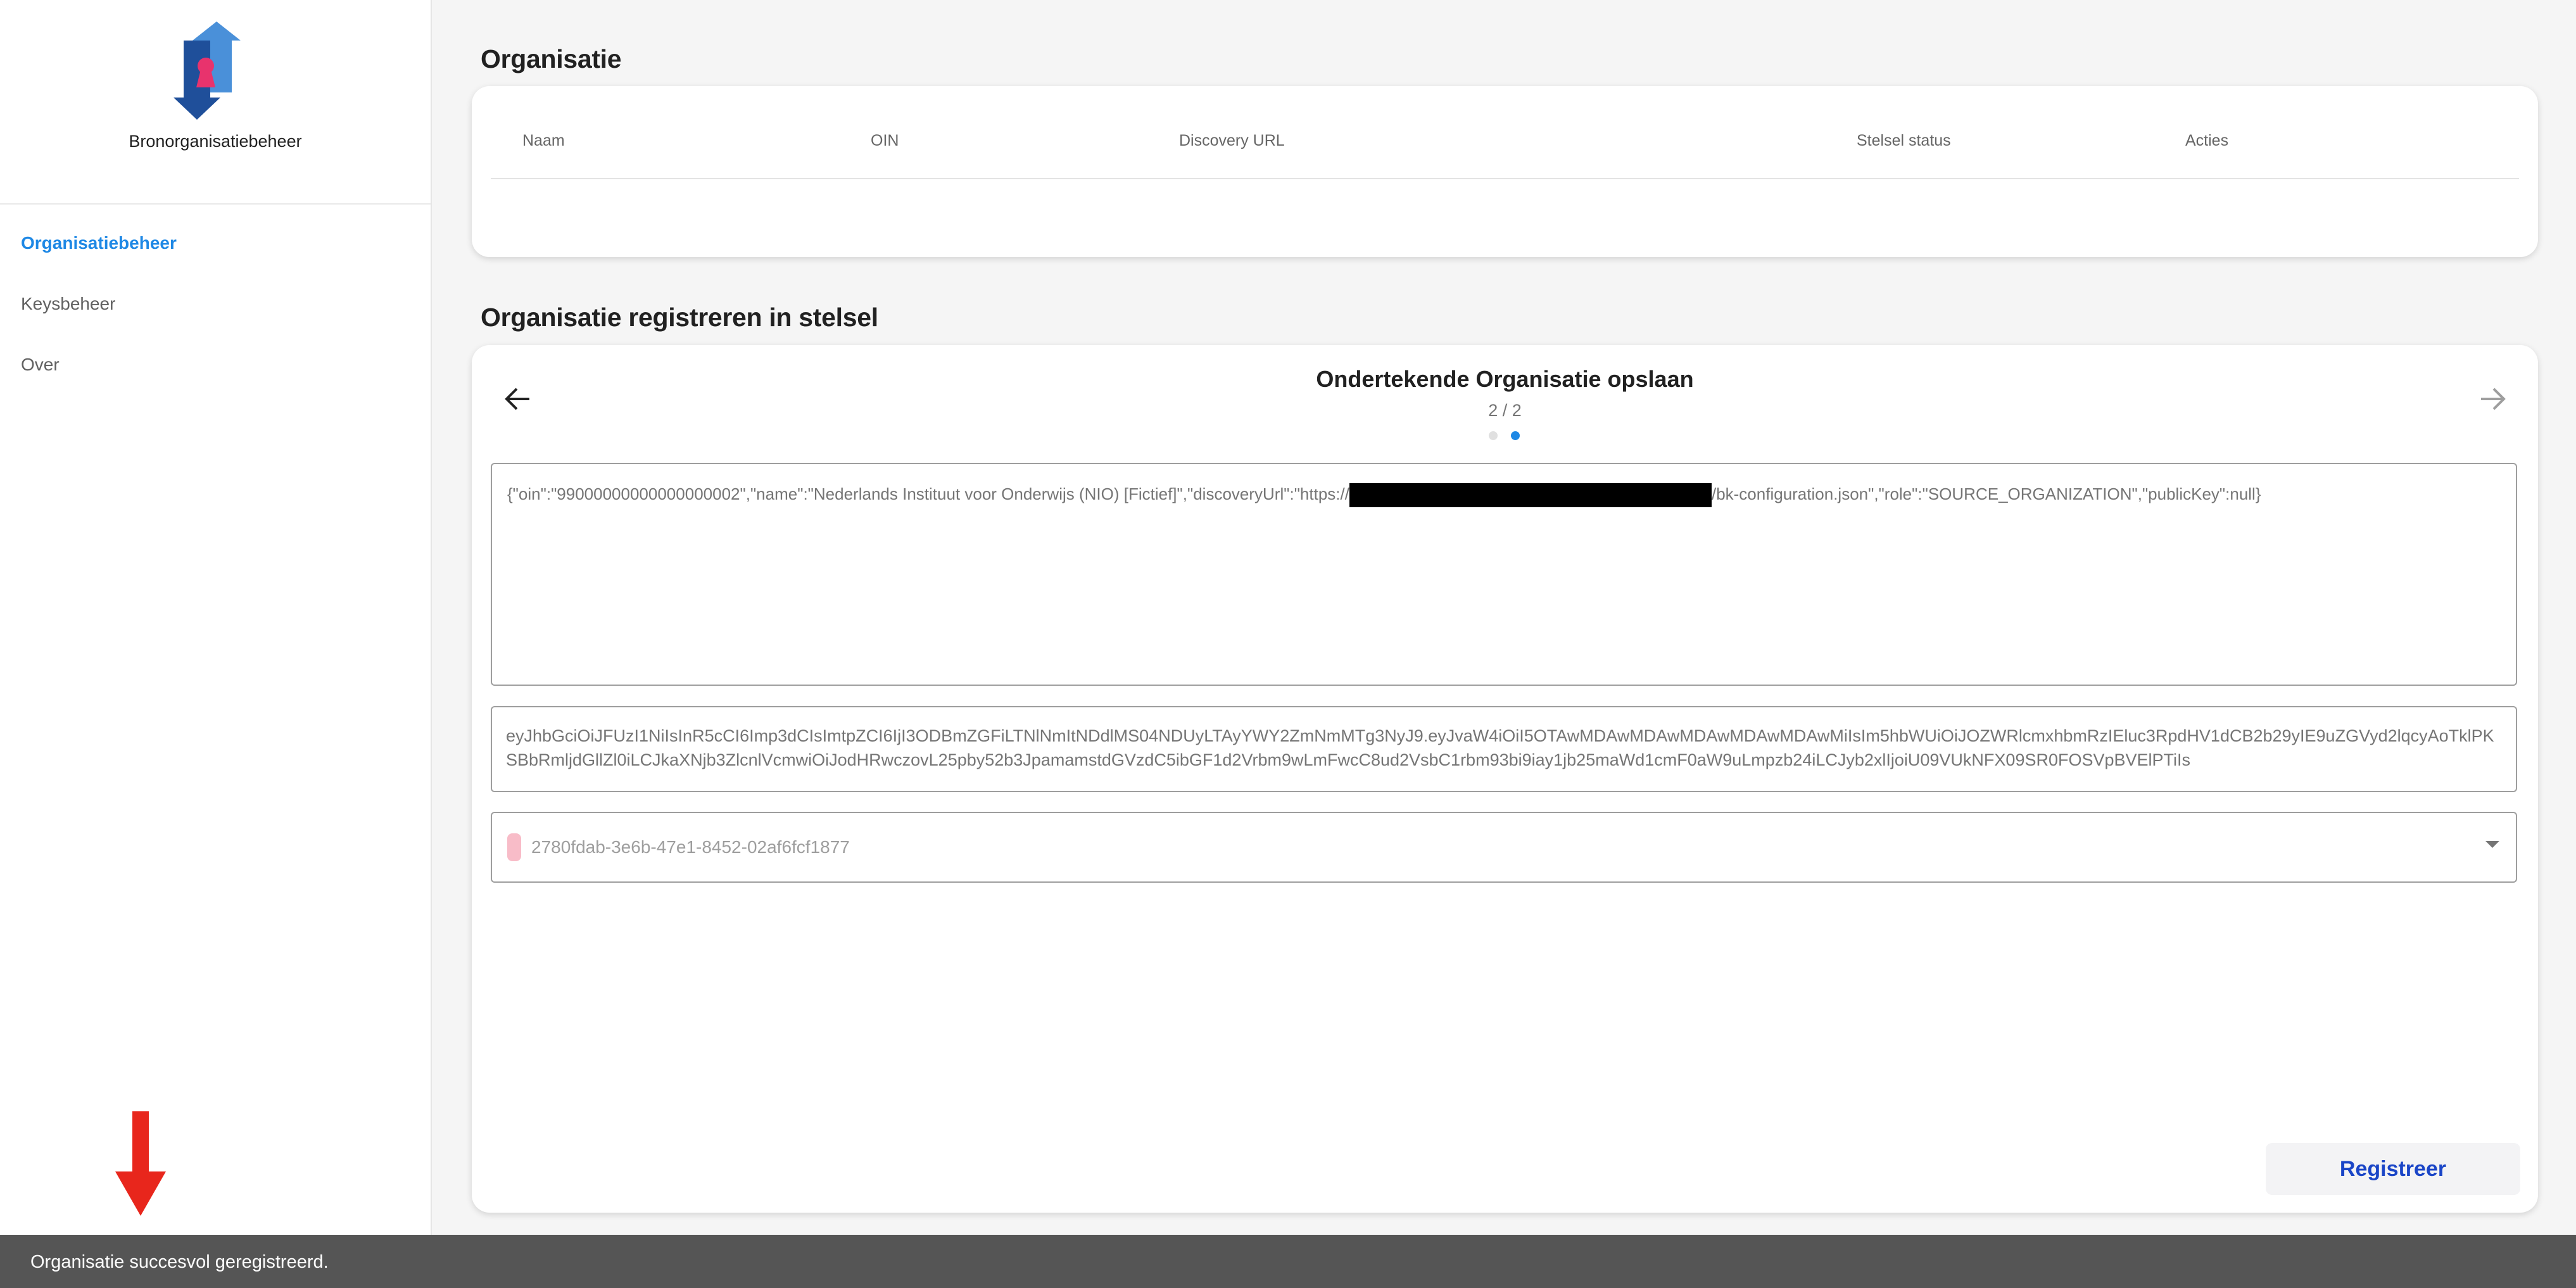 The width and height of the screenshot is (2576, 1288). I want to click on column-header-acties: Acties, so click(2207, 140).